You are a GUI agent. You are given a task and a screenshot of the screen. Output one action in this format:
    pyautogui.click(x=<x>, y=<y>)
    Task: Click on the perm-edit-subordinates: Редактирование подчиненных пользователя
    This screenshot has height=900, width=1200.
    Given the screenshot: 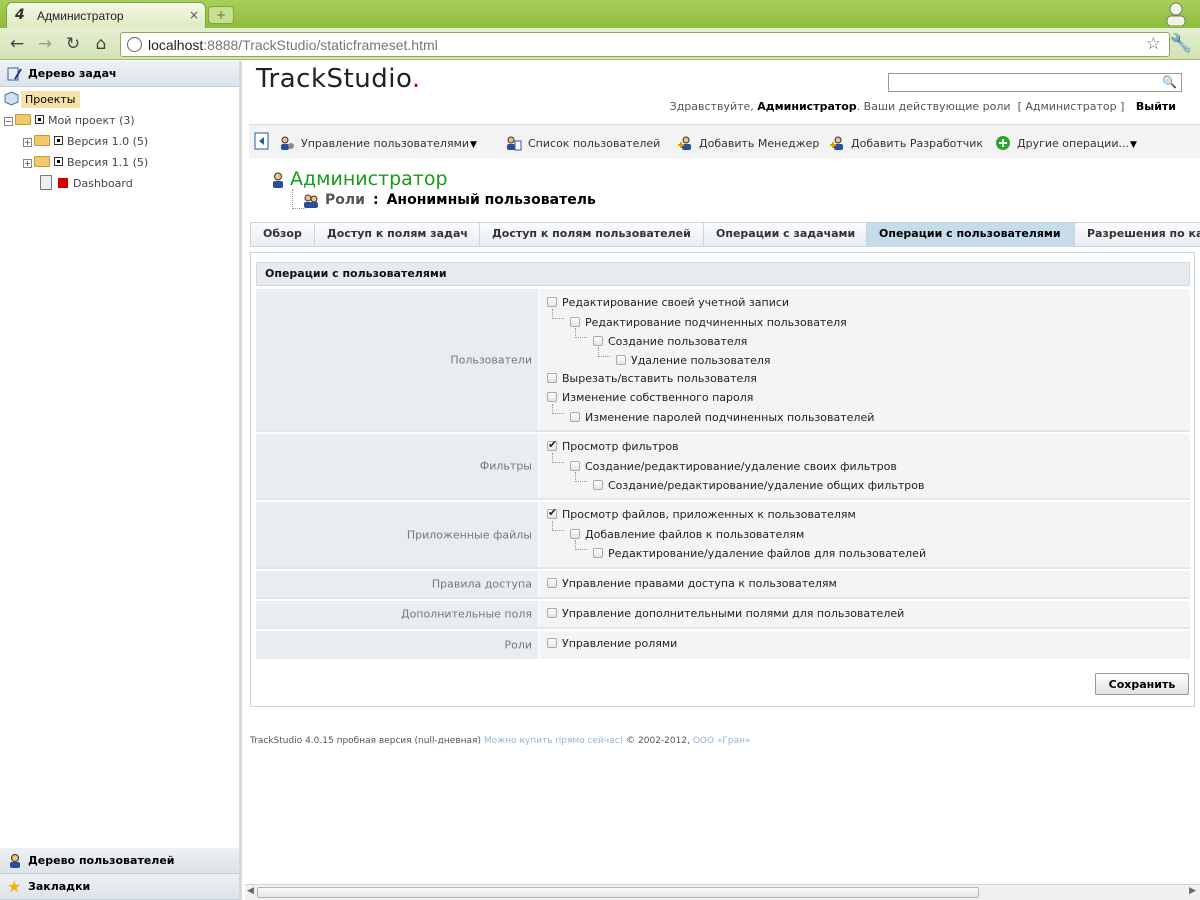 What is the action you would take?
    pyautogui.click(x=708, y=322)
    